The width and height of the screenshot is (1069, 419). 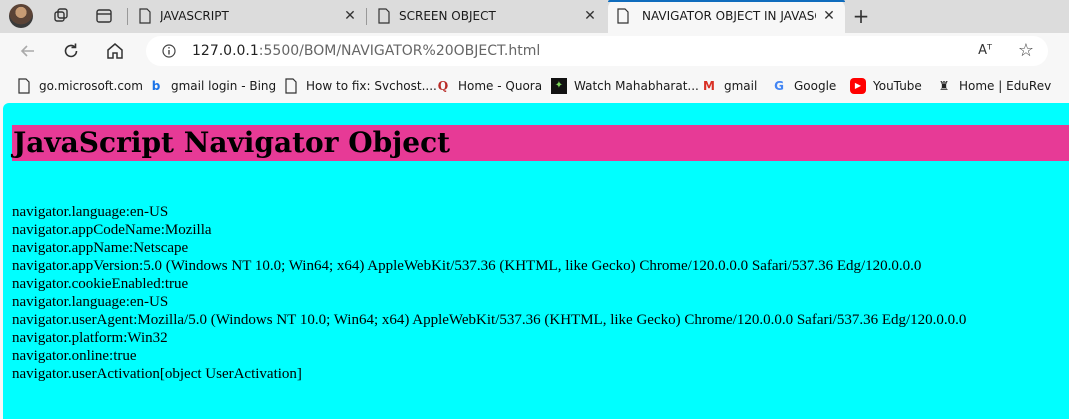 I want to click on bing-icon: b, so click(x=156, y=86).